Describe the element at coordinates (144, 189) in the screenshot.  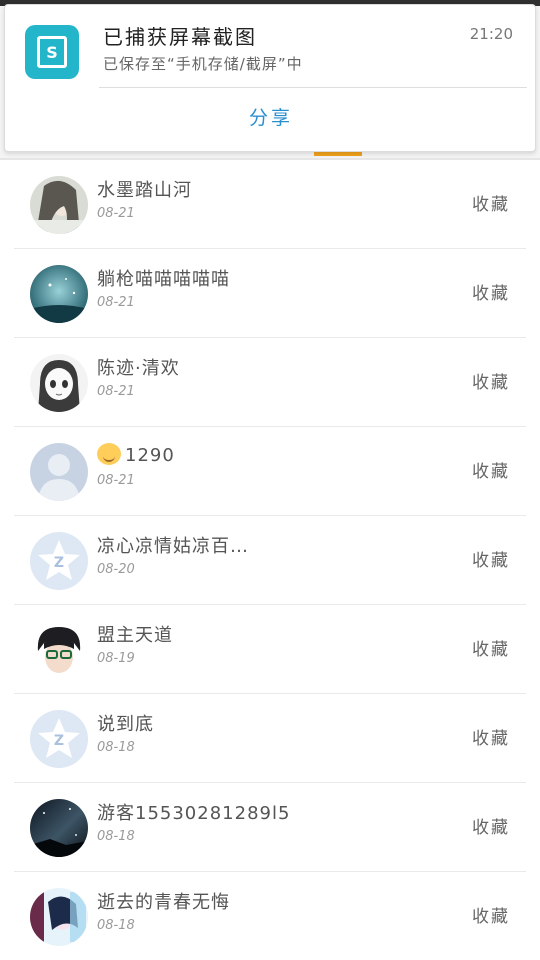
I see `user-name: 水墨踏山河` at that location.